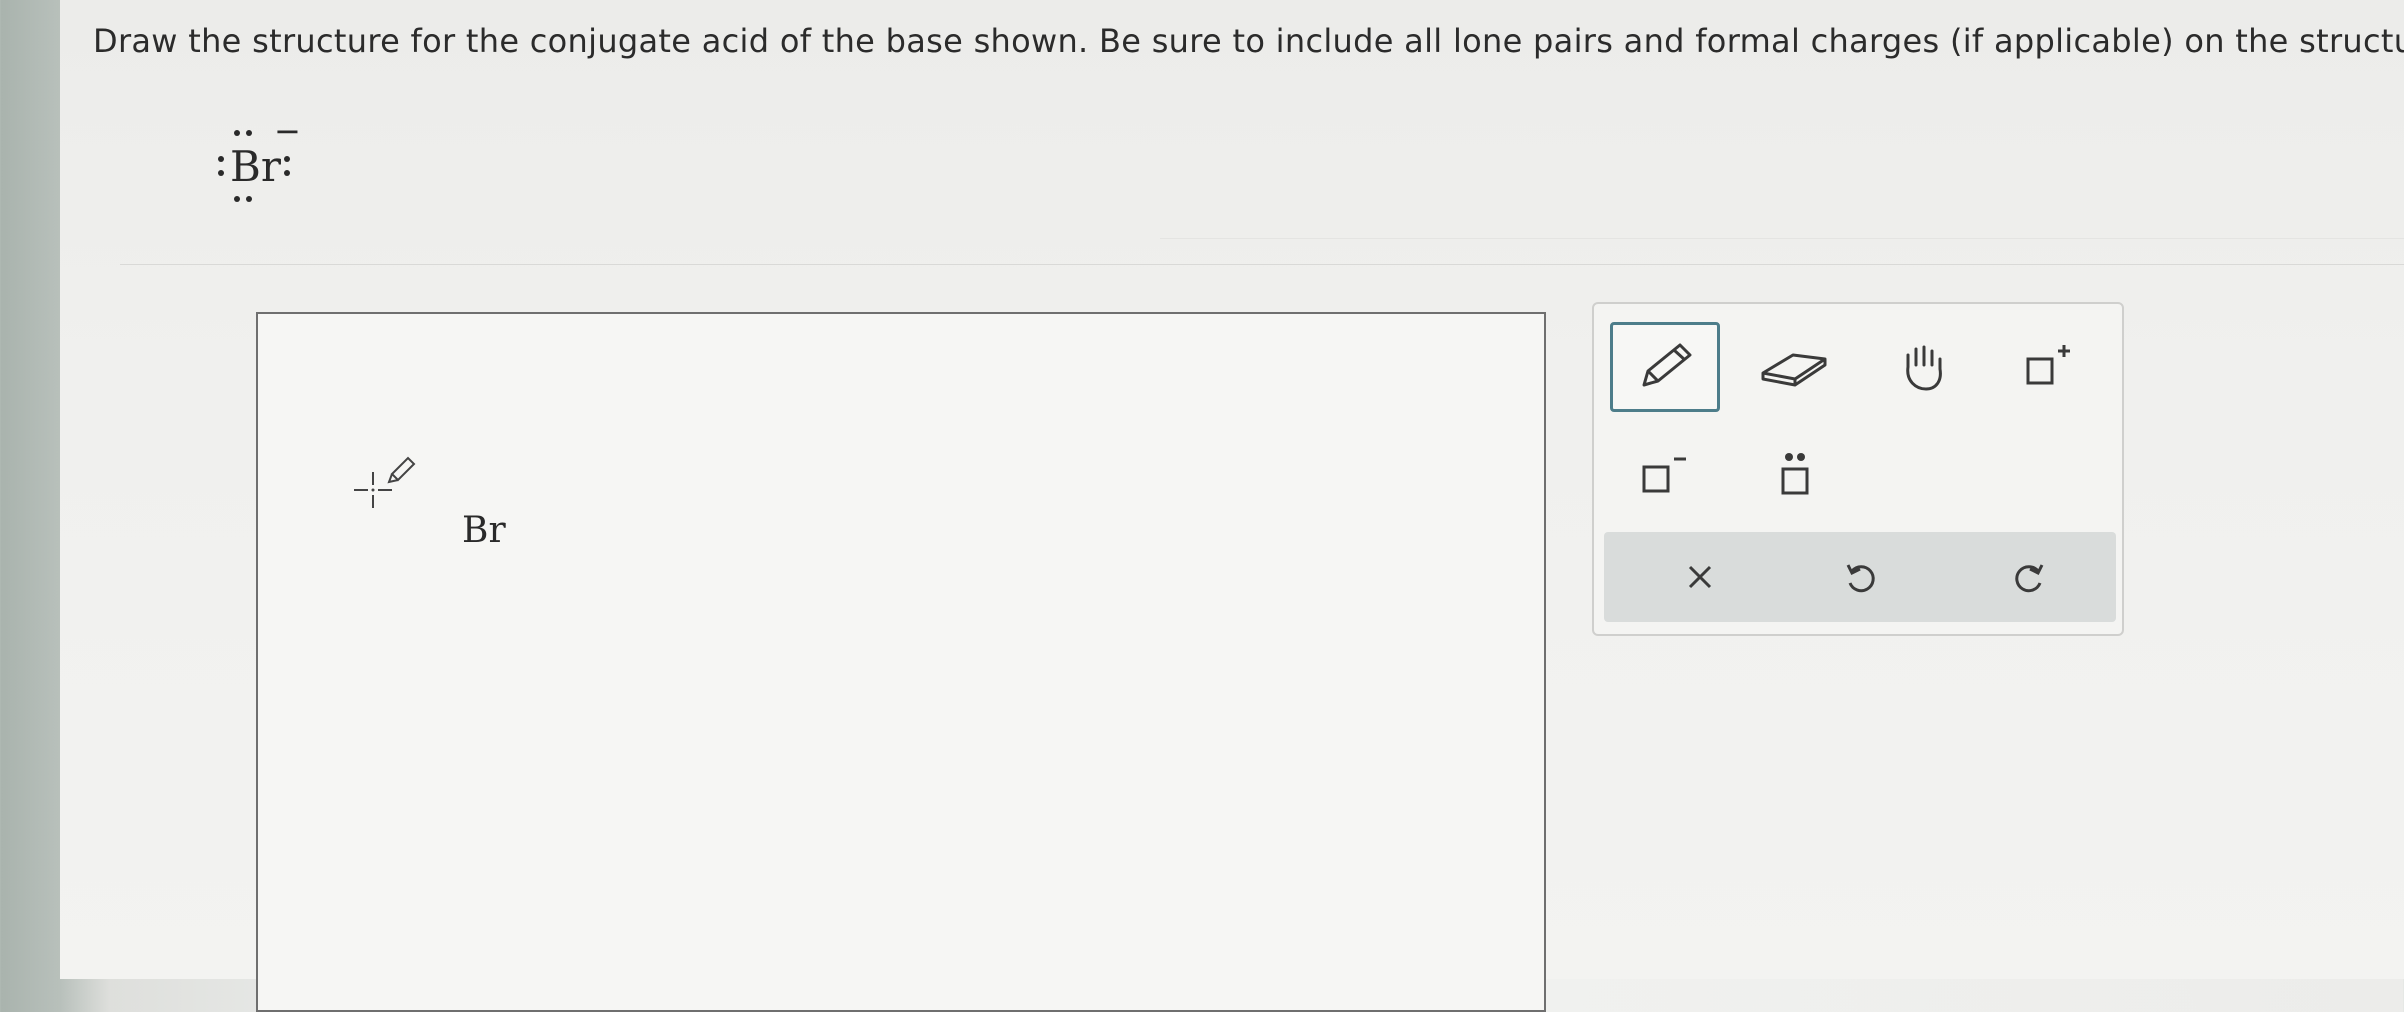 This screenshot has width=2404, height=1012. What do you see at coordinates (287, 131) in the screenshot?
I see `formal-charge: −` at bounding box center [287, 131].